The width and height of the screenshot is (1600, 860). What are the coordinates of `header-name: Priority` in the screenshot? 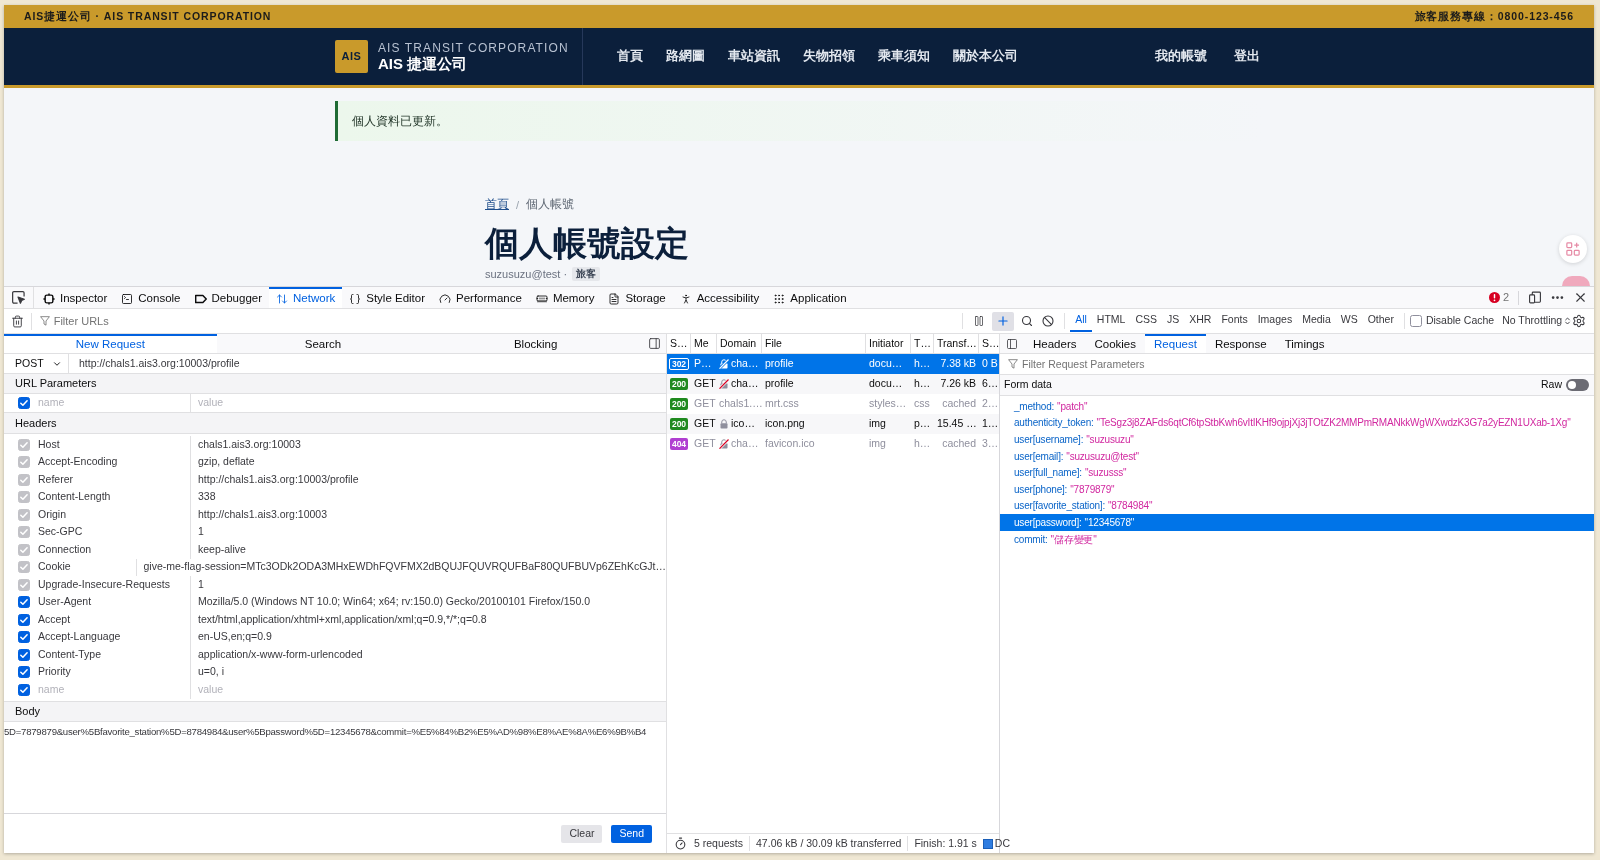 It's located at (54, 672).